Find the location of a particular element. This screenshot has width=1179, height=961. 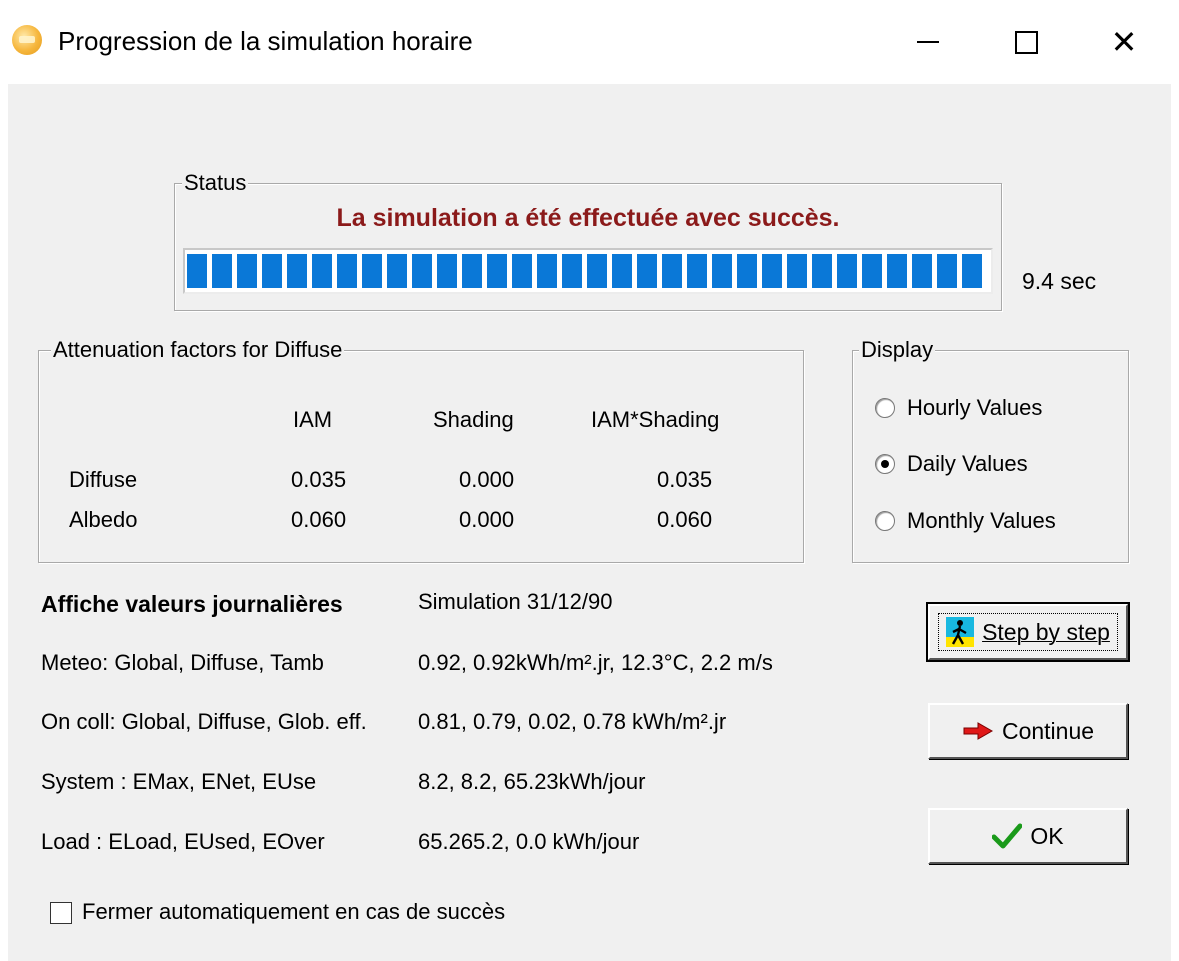

minimize-icon is located at coordinates (928, 42).